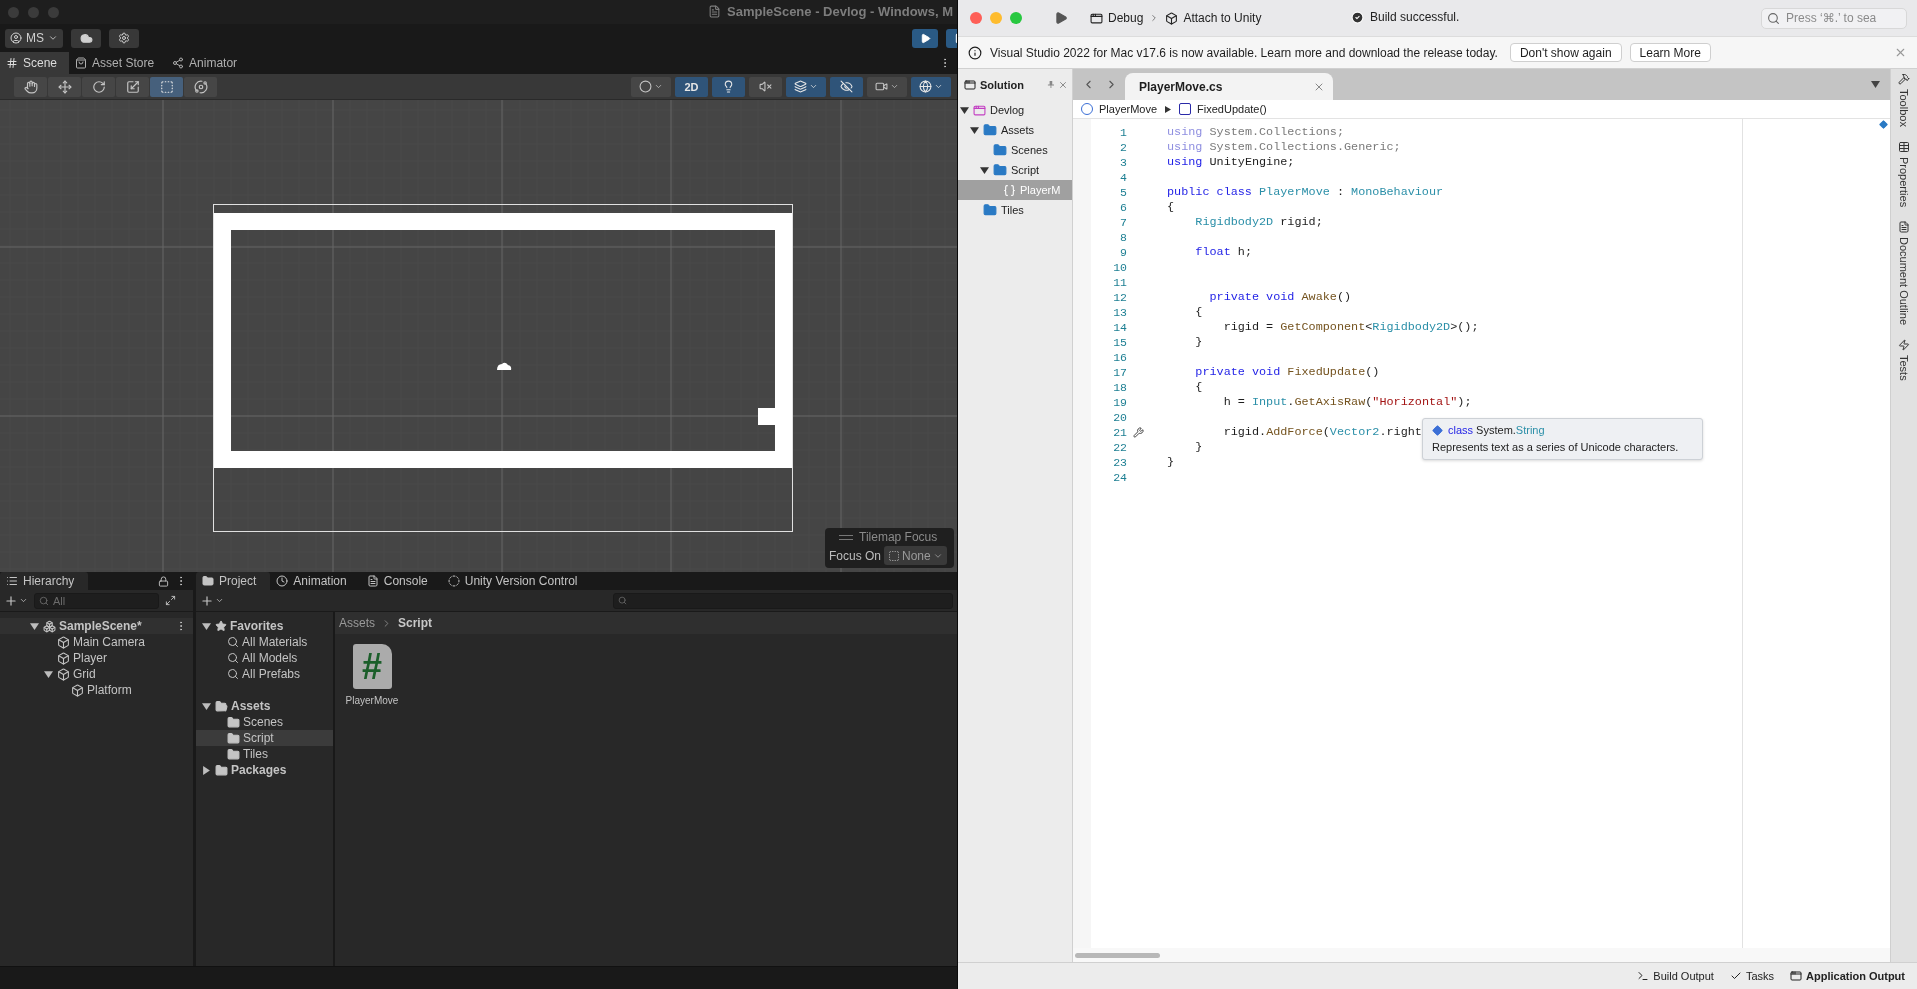  Describe the element at coordinates (813, 86) in the screenshot. I see `caret-icon` at that location.